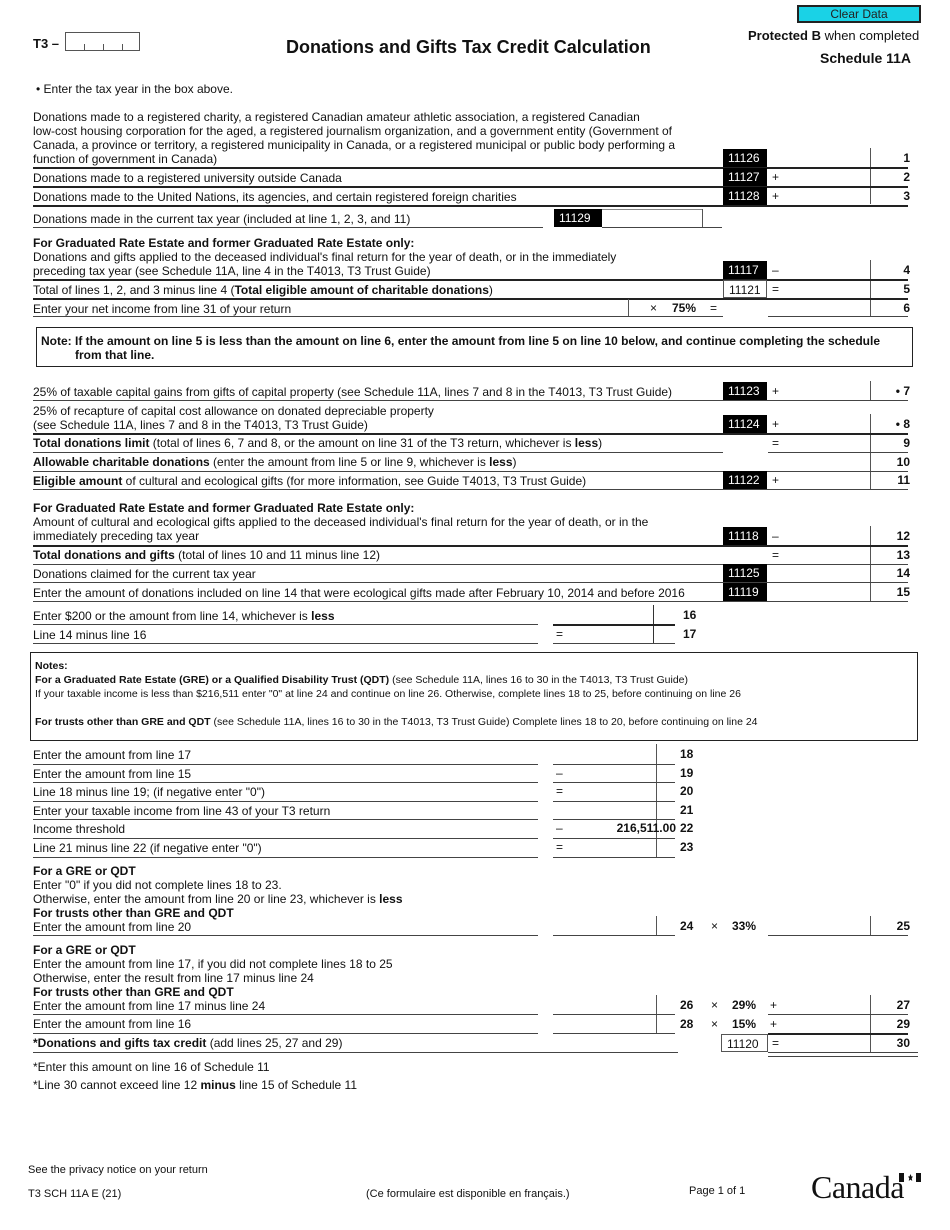  Describe the element at coordinates (323, 616) in the screenshot. I see `line-16-less: less` at that location.